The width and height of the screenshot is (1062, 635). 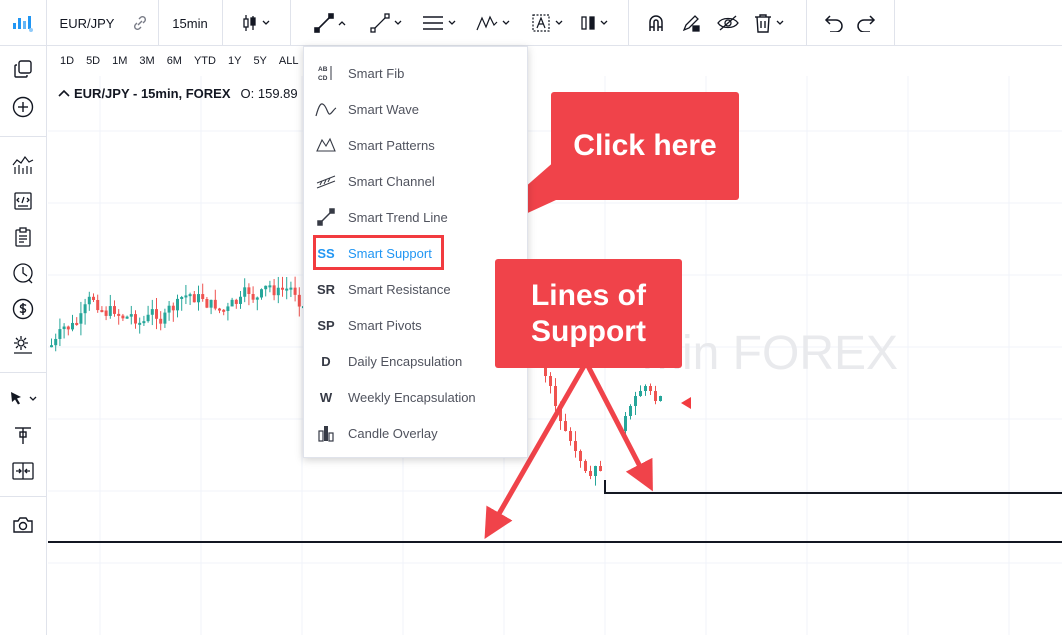 What do you see at coordinates (588, 295) in the screenshot?
I see `callout-line-1: Lines of` at bounding box center [588, 295].